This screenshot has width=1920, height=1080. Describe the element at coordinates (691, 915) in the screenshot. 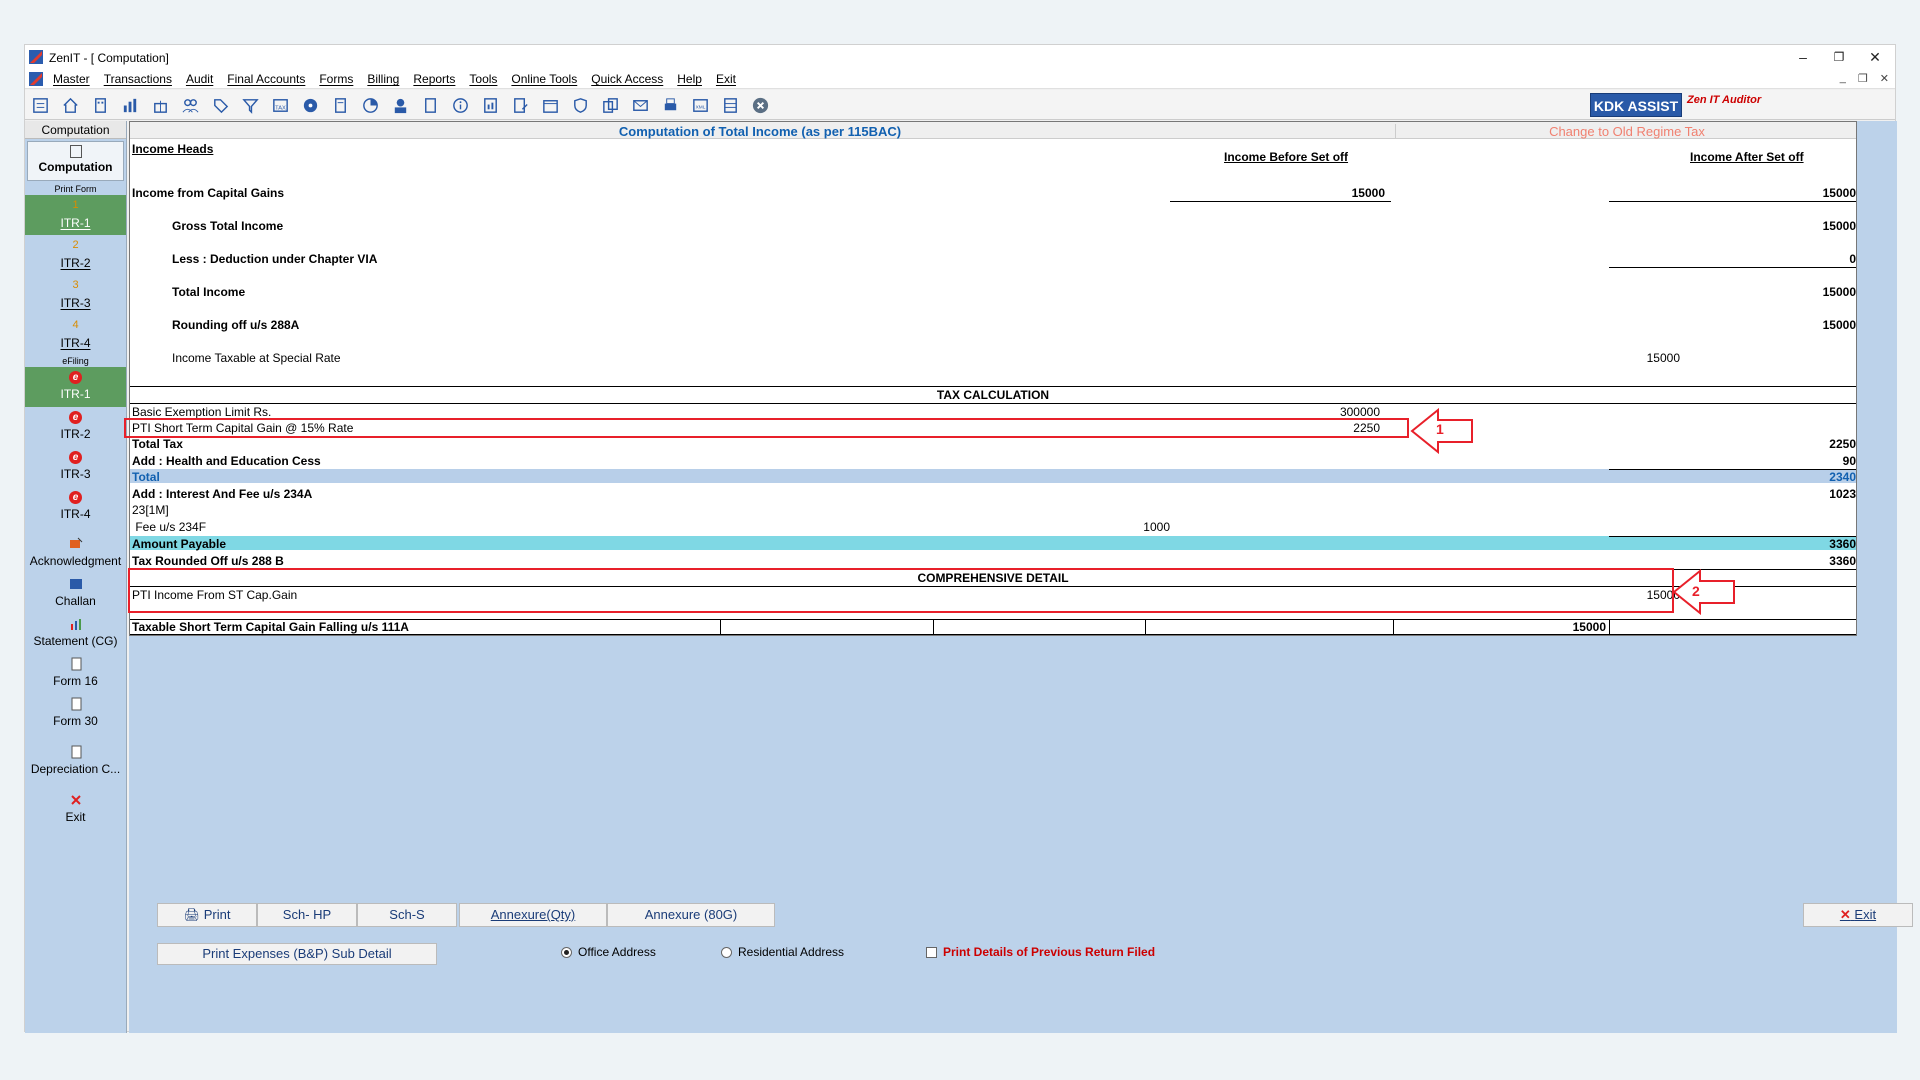

I see `annexure-80g-tab: Annexure (80G)` at that location.